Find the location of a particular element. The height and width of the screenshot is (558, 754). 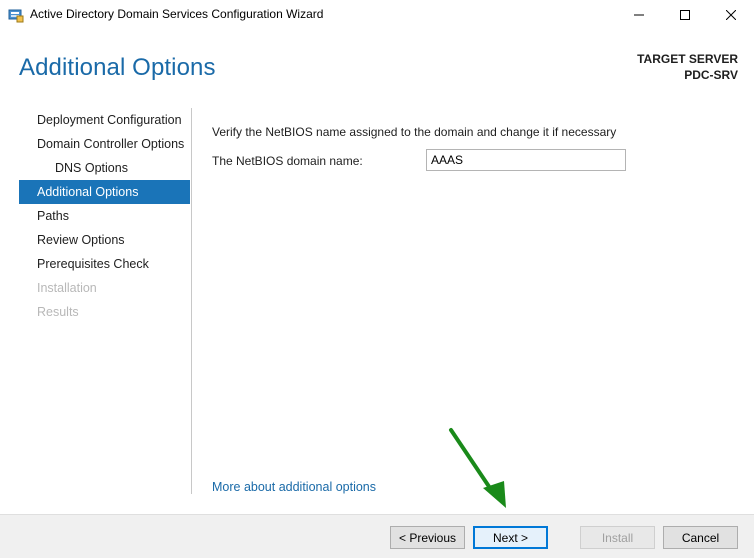

maximize-button is located at coordinates (685, 15).